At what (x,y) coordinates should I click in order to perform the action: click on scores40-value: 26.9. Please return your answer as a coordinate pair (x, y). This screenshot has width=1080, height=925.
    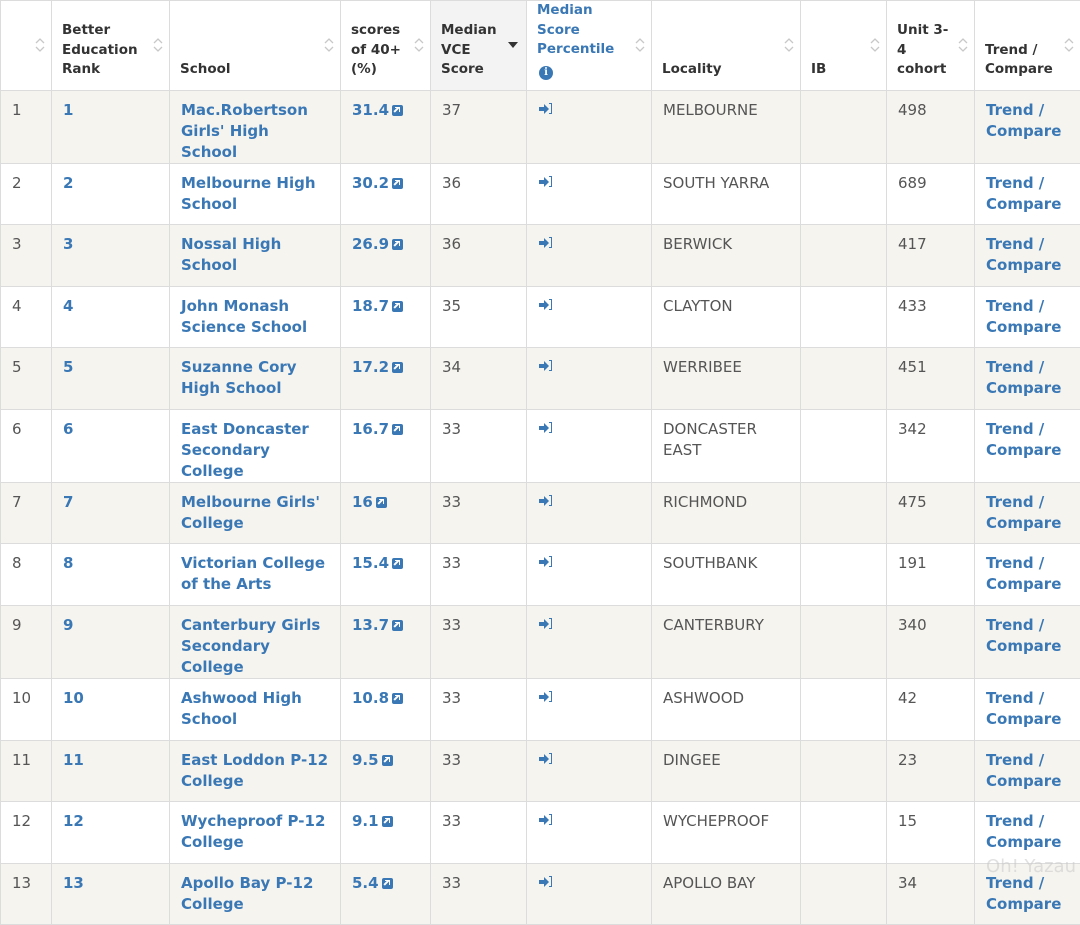
    Looking at the image, I should click on (370, 244).